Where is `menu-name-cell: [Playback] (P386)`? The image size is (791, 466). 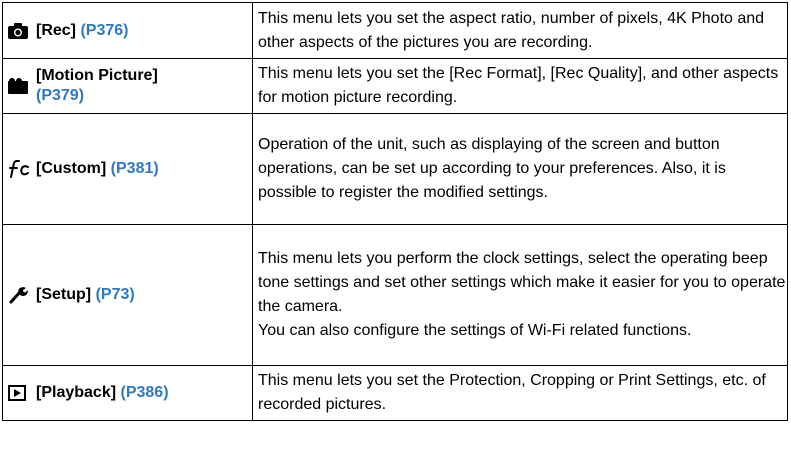 menu-name-cell: [Playback] (P386) is located at coordinates (127, 393).